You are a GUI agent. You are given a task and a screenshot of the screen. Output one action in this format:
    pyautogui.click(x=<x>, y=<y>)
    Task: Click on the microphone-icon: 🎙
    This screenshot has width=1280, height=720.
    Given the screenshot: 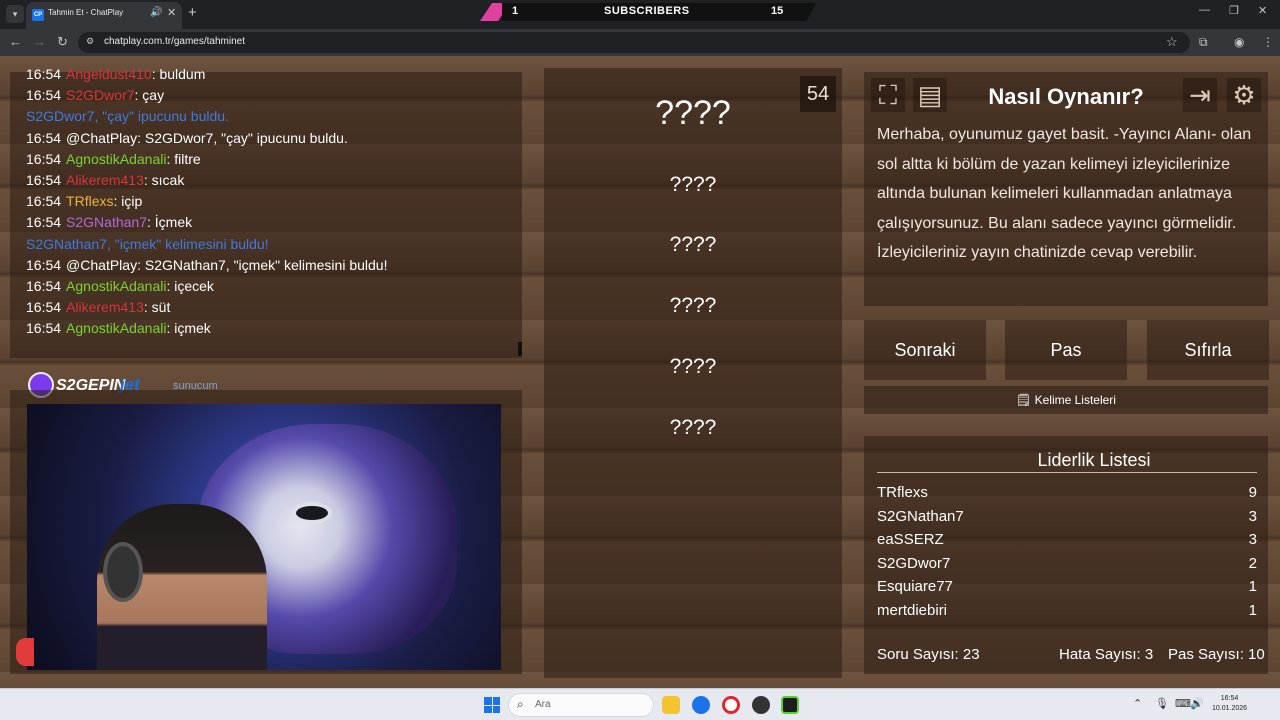 What is the action you would take?
    pyautogui.click(x=1162, y=703)
    